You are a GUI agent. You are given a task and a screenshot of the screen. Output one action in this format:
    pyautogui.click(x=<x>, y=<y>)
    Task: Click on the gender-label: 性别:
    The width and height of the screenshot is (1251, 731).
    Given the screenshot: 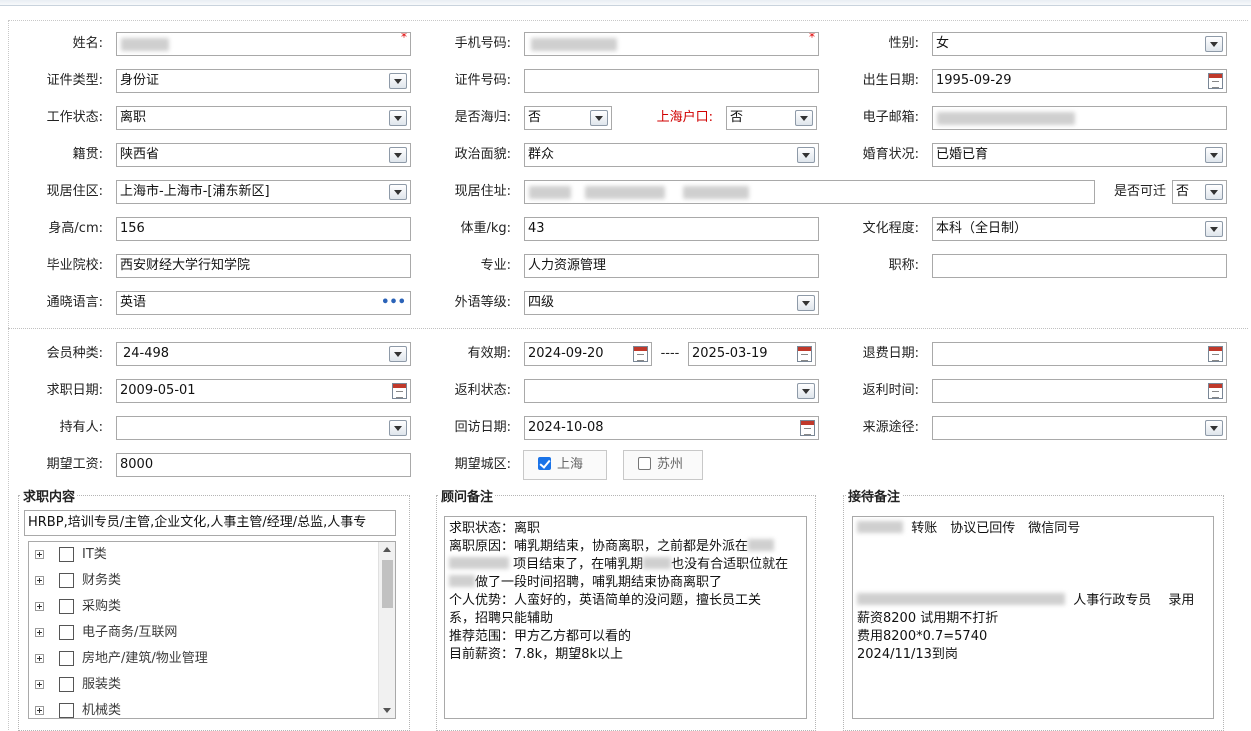 What is the action you would take?
    pyautogui.click(x=903, y=43)
    